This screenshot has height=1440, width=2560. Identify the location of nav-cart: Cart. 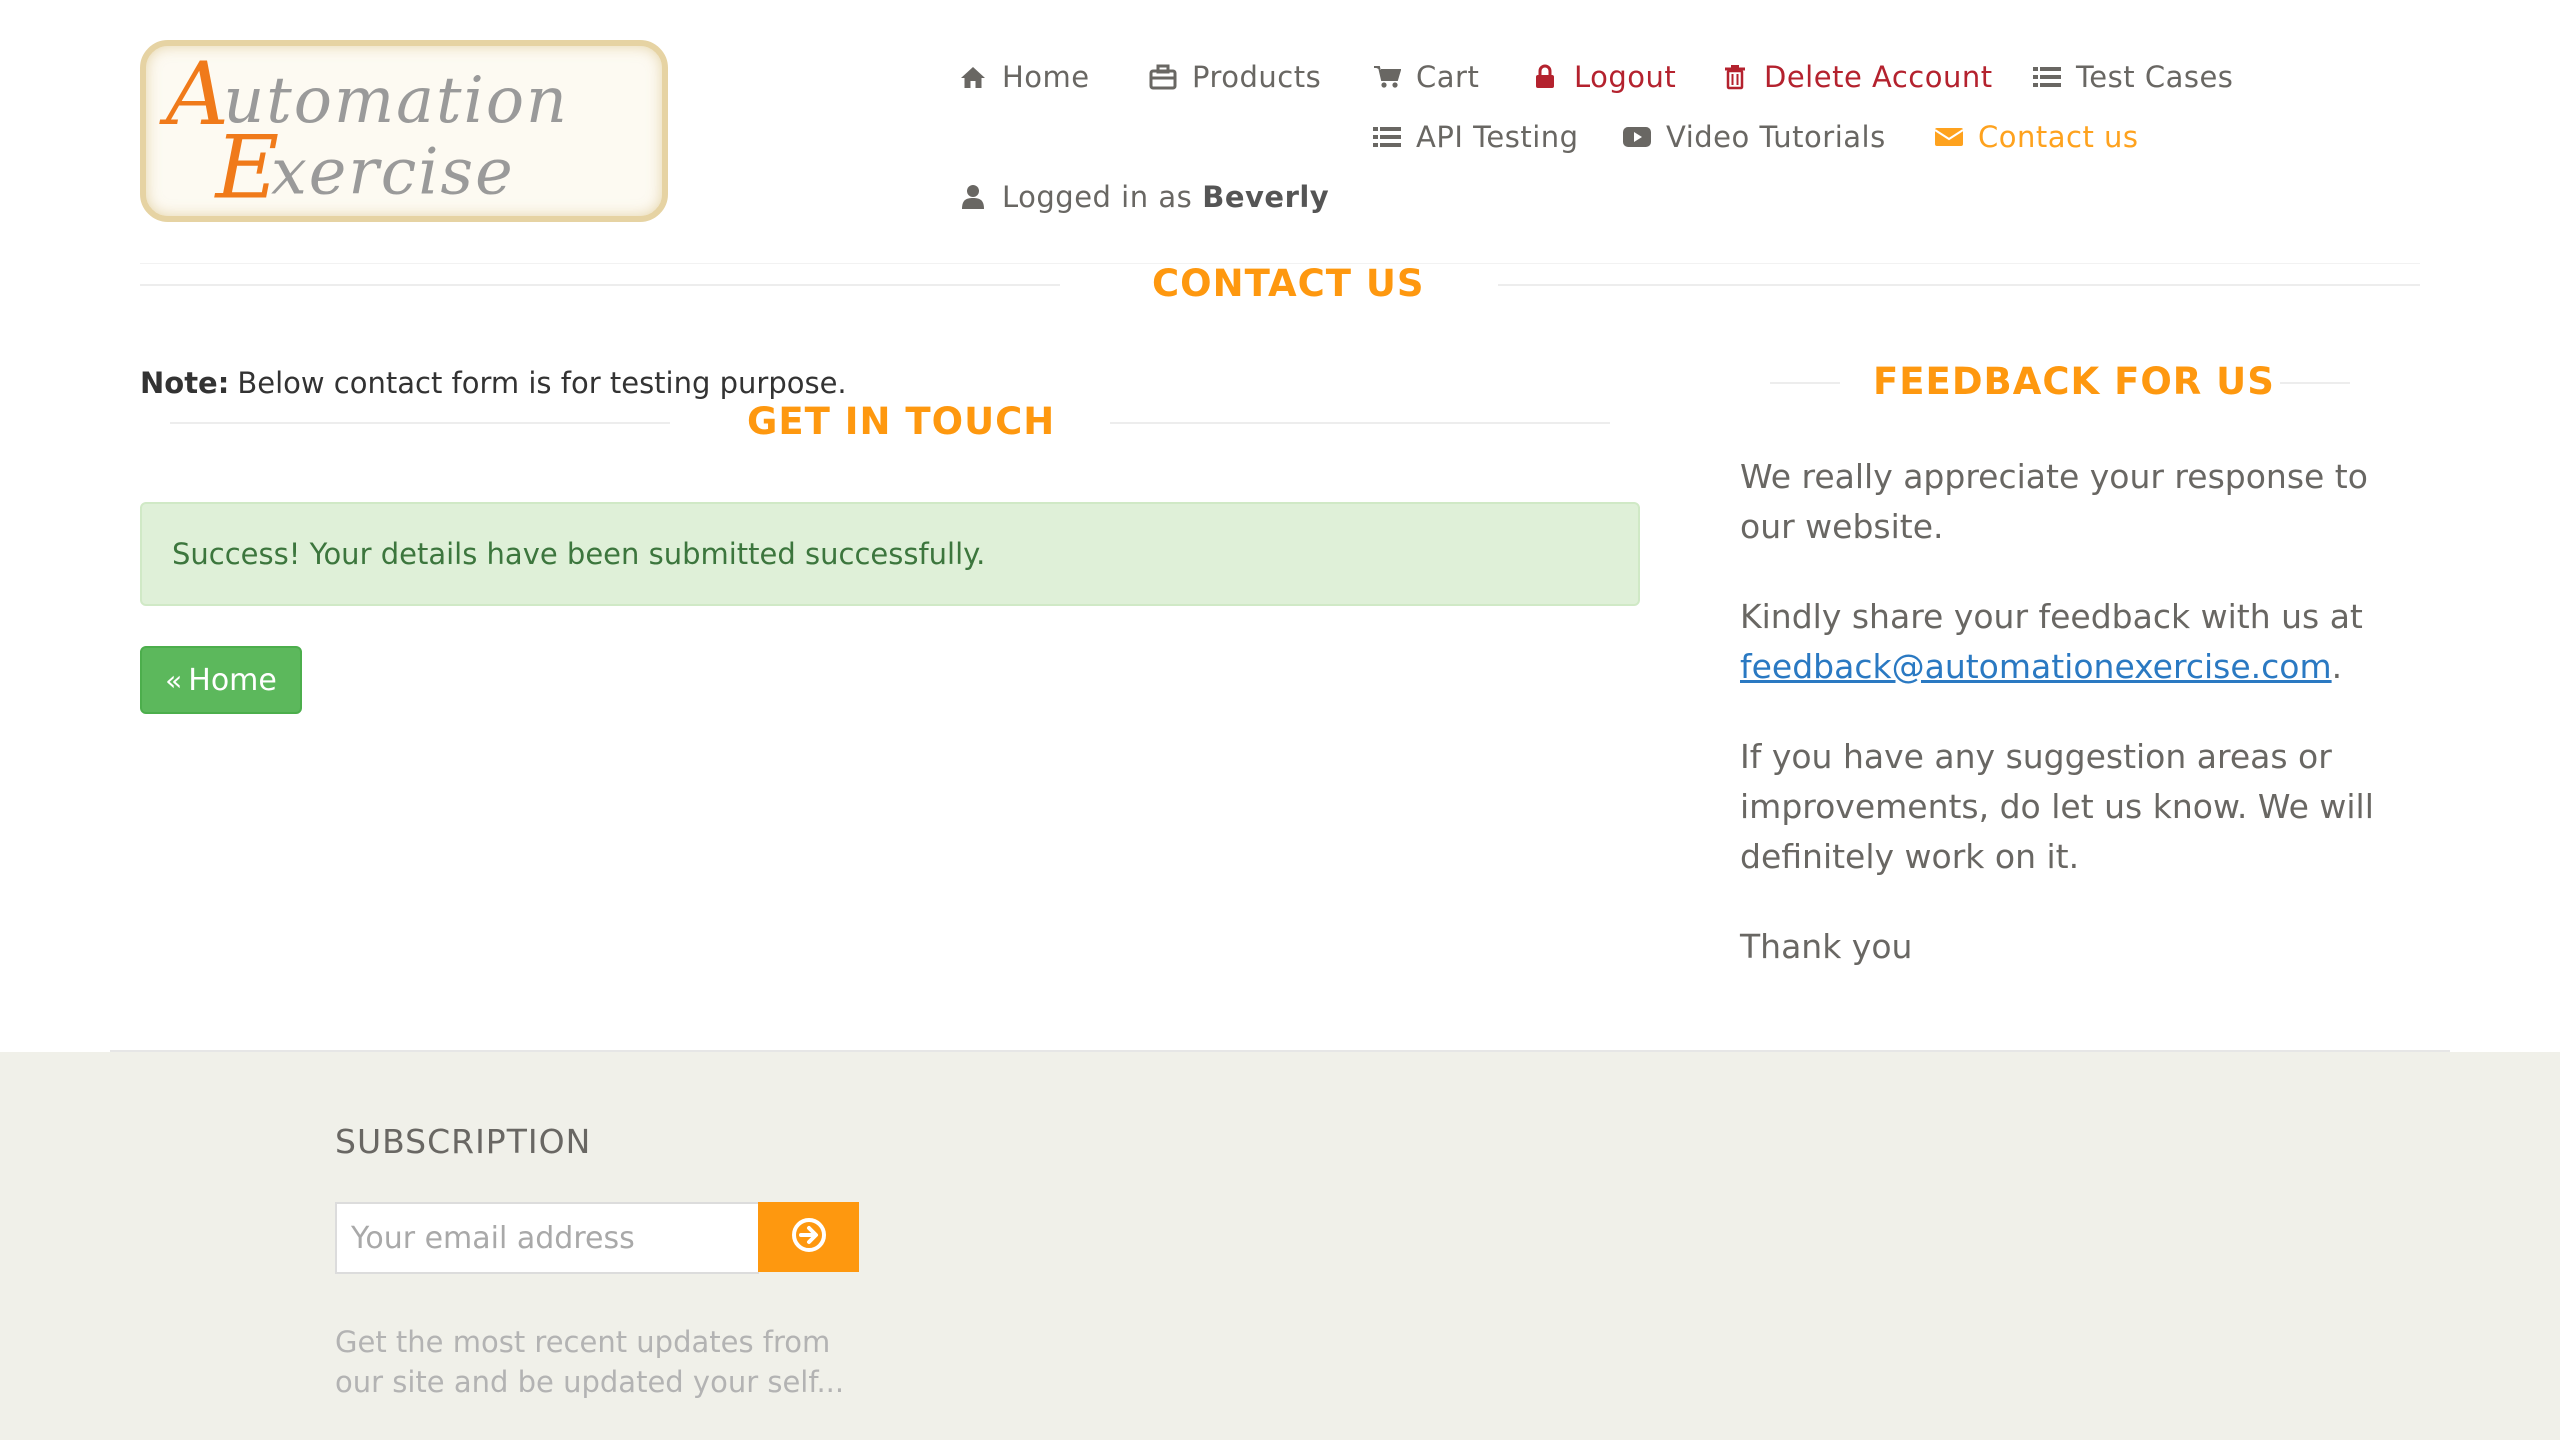
(1425, 77).